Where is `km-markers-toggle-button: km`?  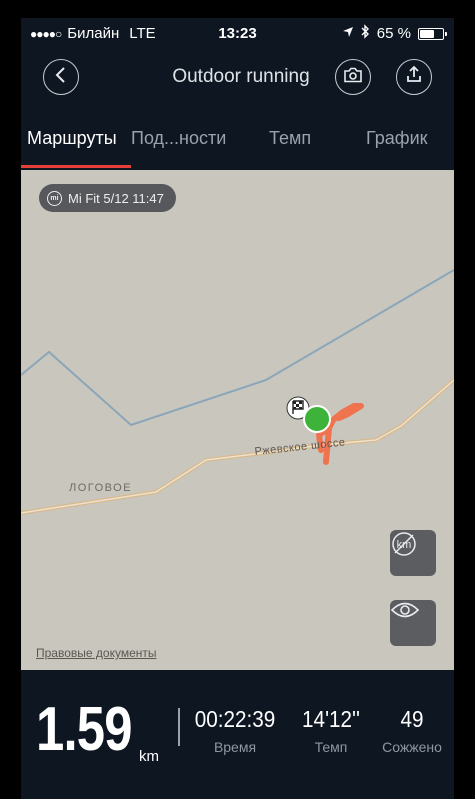
km-markers-toggle-button: km is located at coordinates (413, 553).